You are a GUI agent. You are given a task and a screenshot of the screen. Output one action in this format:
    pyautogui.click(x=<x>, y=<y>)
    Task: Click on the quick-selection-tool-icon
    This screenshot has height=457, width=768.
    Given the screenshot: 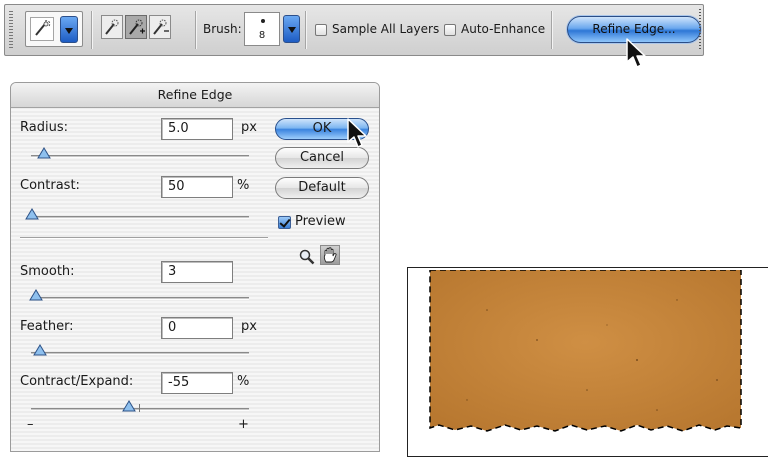 What is the action you would take?
    pyautogui.click(x=42, y=29)
    